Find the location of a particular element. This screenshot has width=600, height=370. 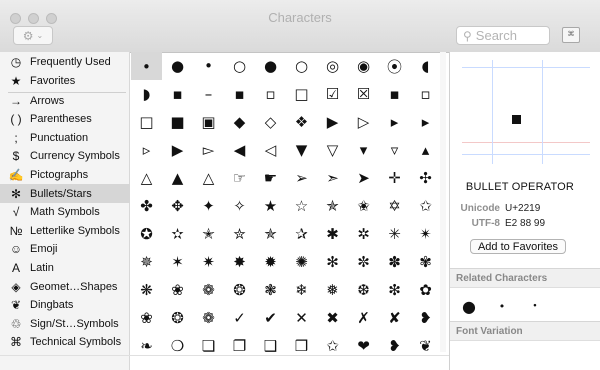

character-cell: ✰ is located at coordinates (301, 234).